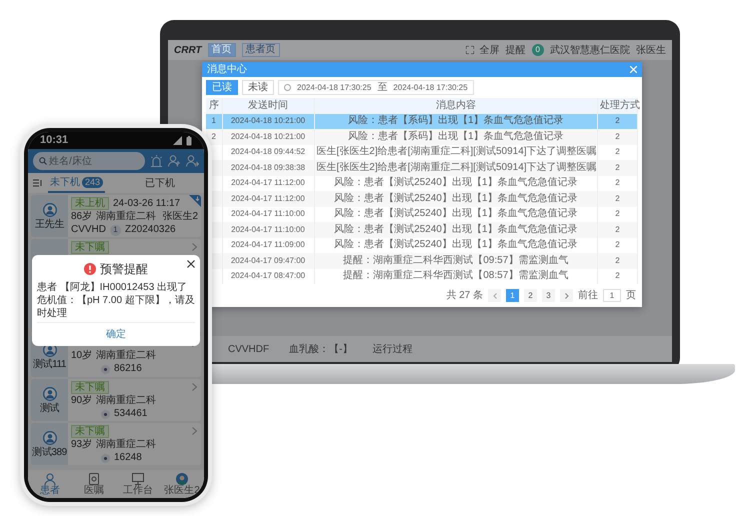 This screenshot has width=736, height=516. Describe the element at coordinates (214, 121) in the screenshot. I see `table-cell: 1` at that location.